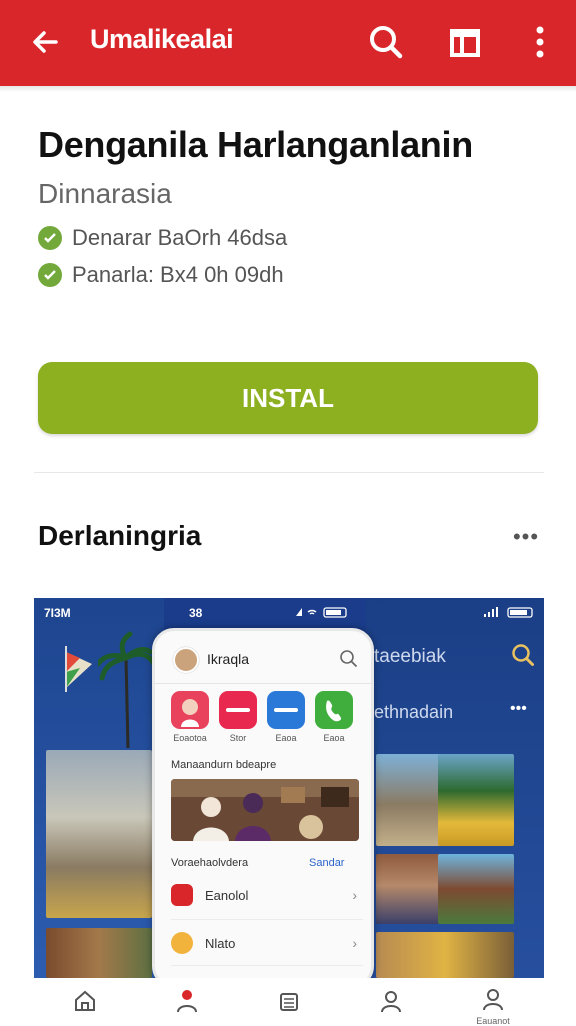 This screenshot has height=1026, width=576. Describe the element at coordinates (414, 712) in the screenshot. I see `right-panel-subtitle: ethnadain` at that location.